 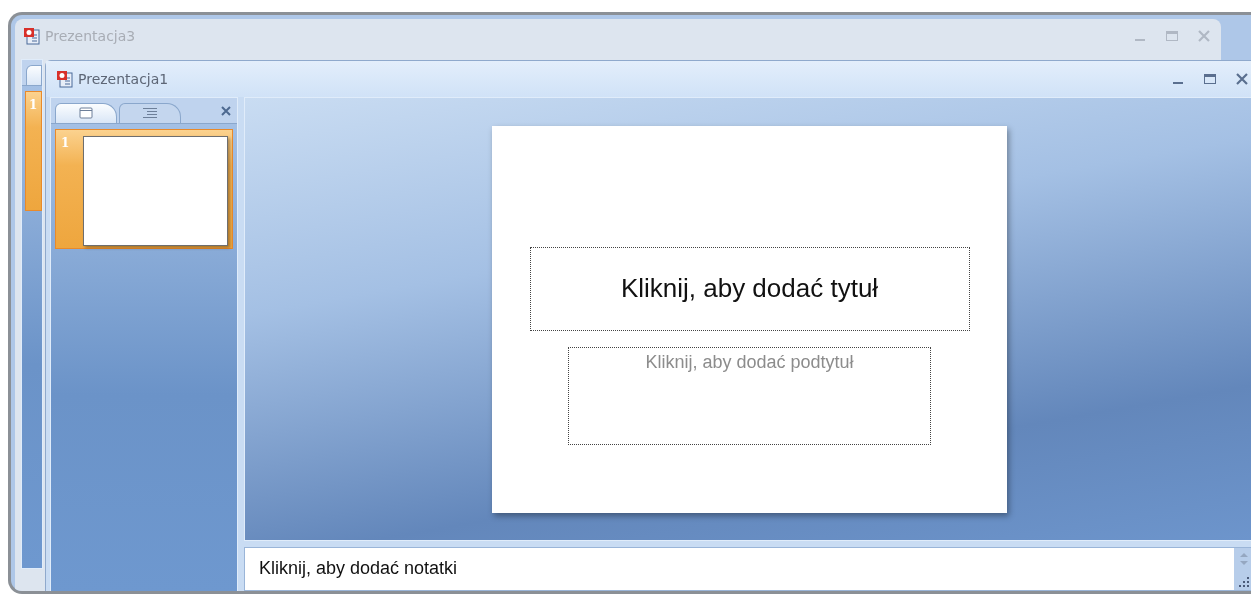 I want to click on close-icon, so click(x=1242, y=79).